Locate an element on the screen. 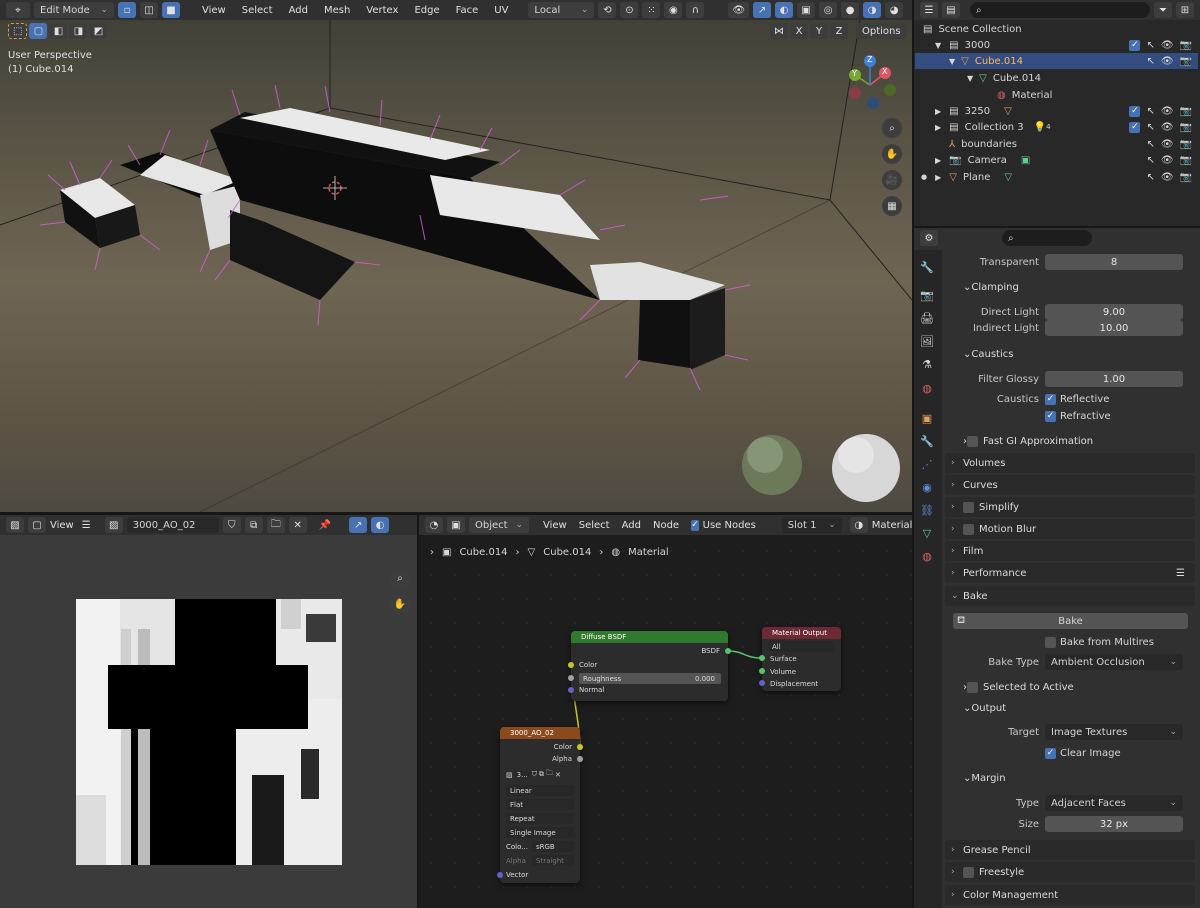  outliner-row-3000: ▼ ▤ 3000 ✓ ↖ 👁 📷 is located at coordinates (1056, 45).